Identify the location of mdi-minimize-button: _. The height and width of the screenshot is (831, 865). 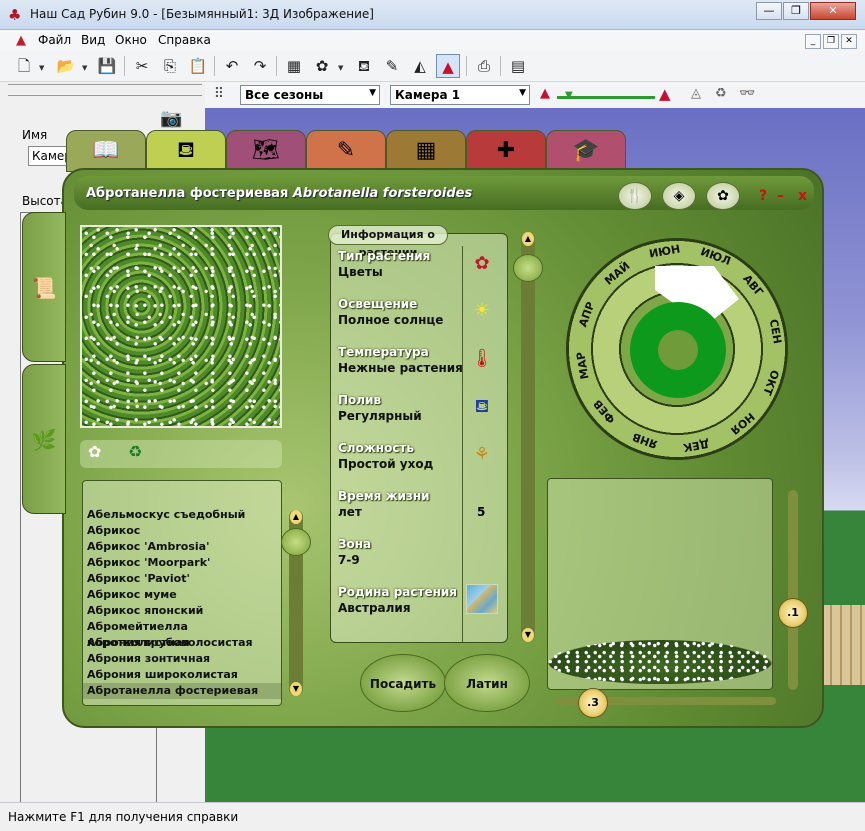
(813, 41).